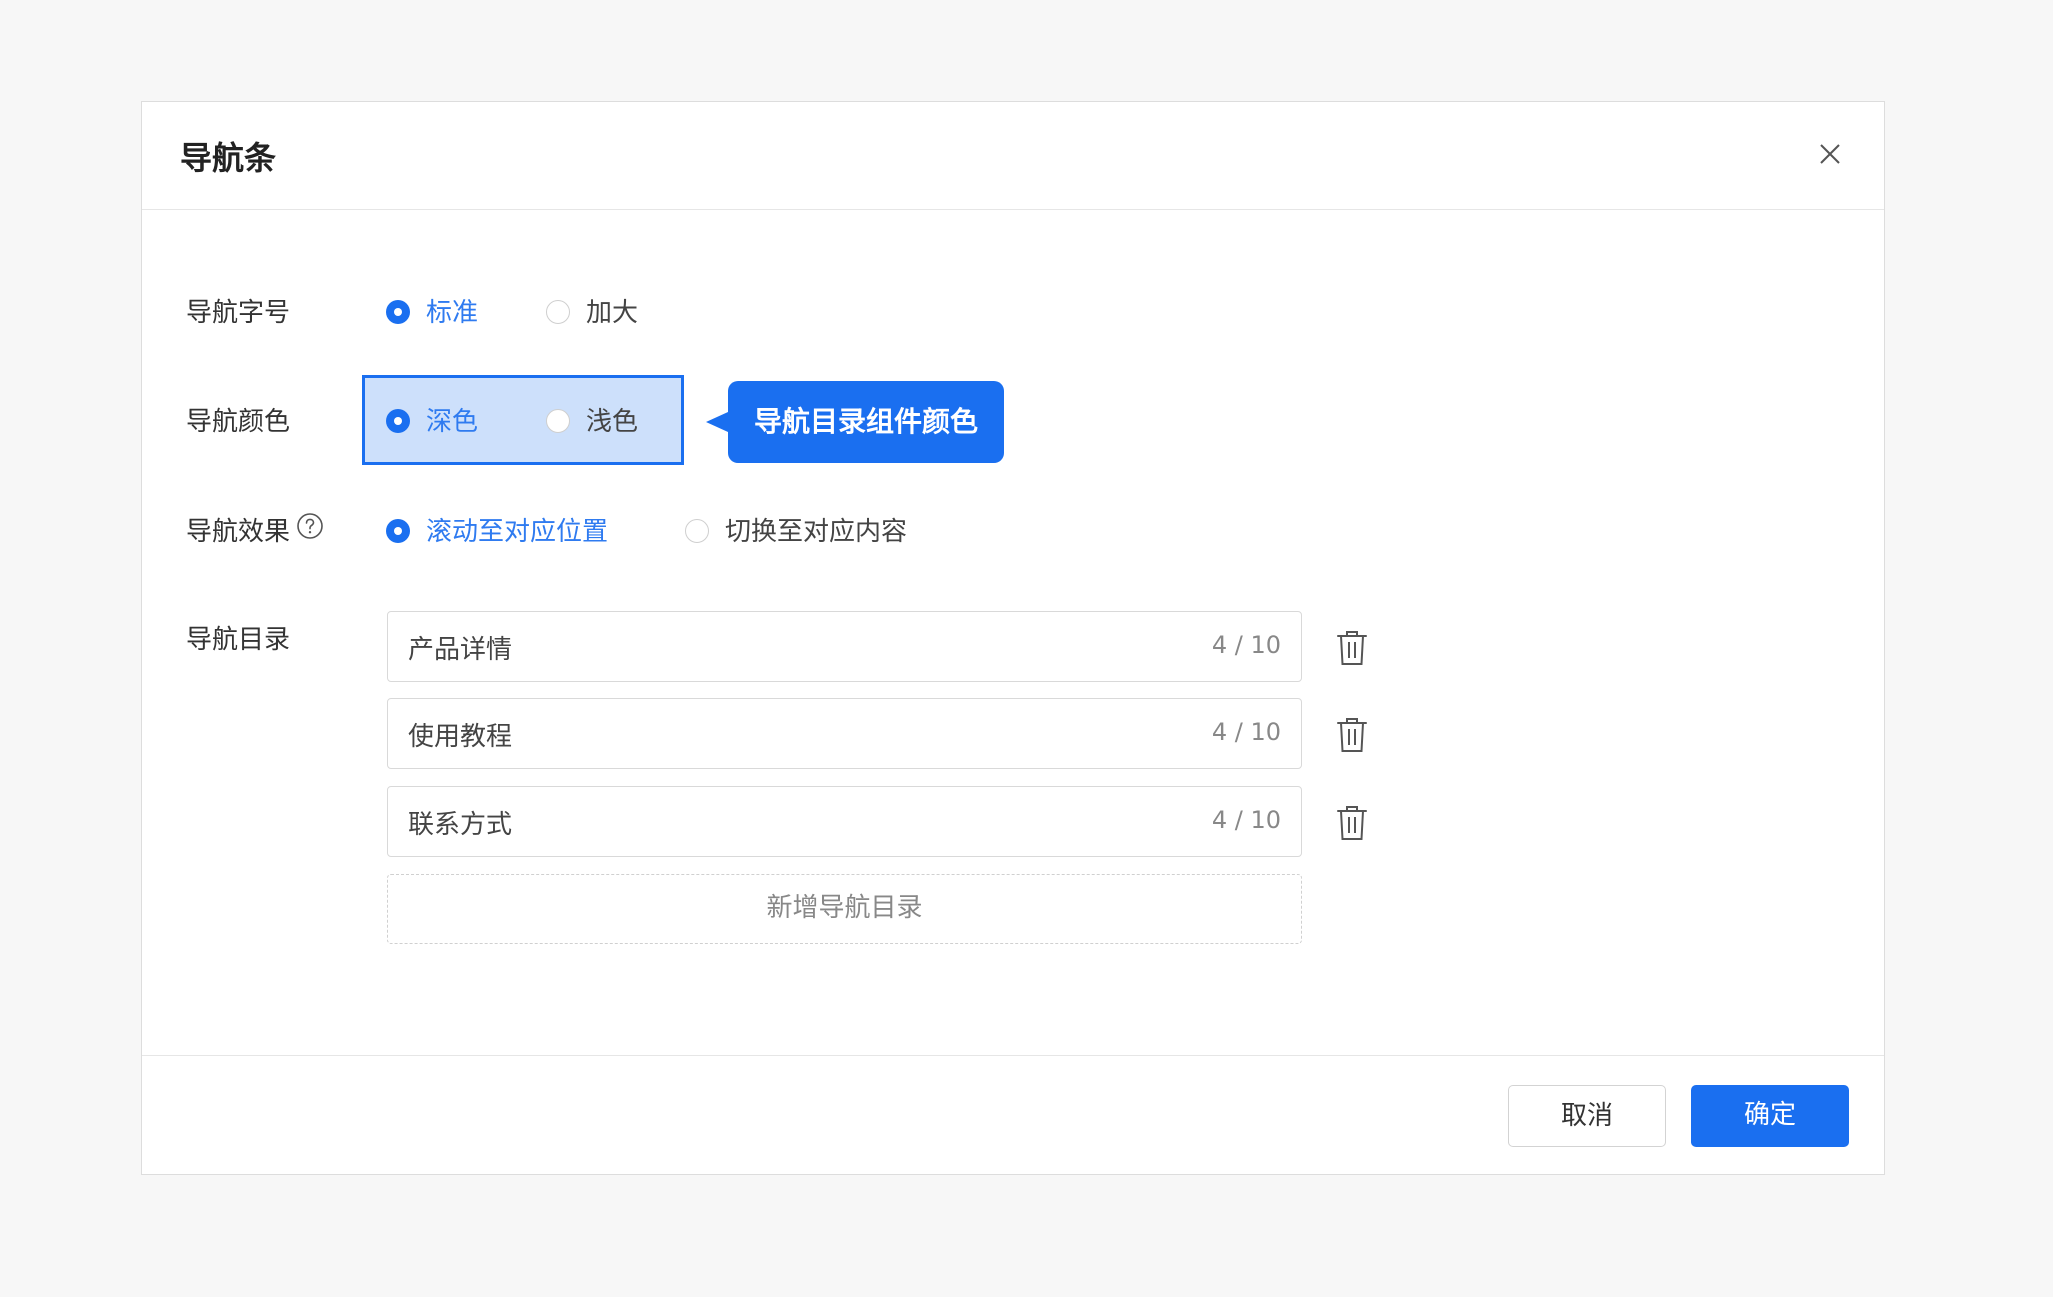  Describe the element at coordinates (1770, 1116) in the screenshot. I see `confirm-button: 确定` at that location.